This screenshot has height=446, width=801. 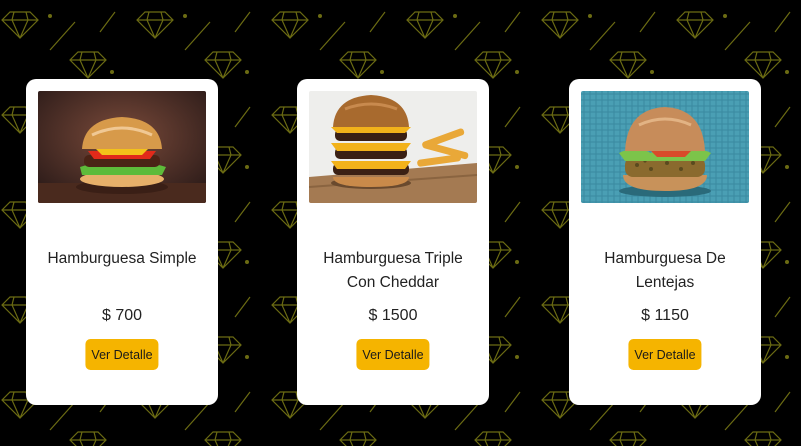 What do you see at coordinates (665, 270) in the screenshot?
I see `product-name: Hamburguesa De Lentejas` at bounding box center [665, 270].